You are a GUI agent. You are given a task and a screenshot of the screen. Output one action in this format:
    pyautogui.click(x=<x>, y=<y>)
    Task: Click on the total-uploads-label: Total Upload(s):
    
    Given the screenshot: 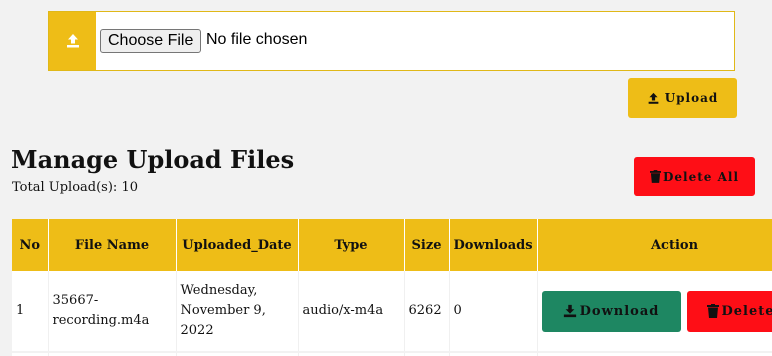 What is the action you would take?
    pyautogui.click(x=65, y=187)
    